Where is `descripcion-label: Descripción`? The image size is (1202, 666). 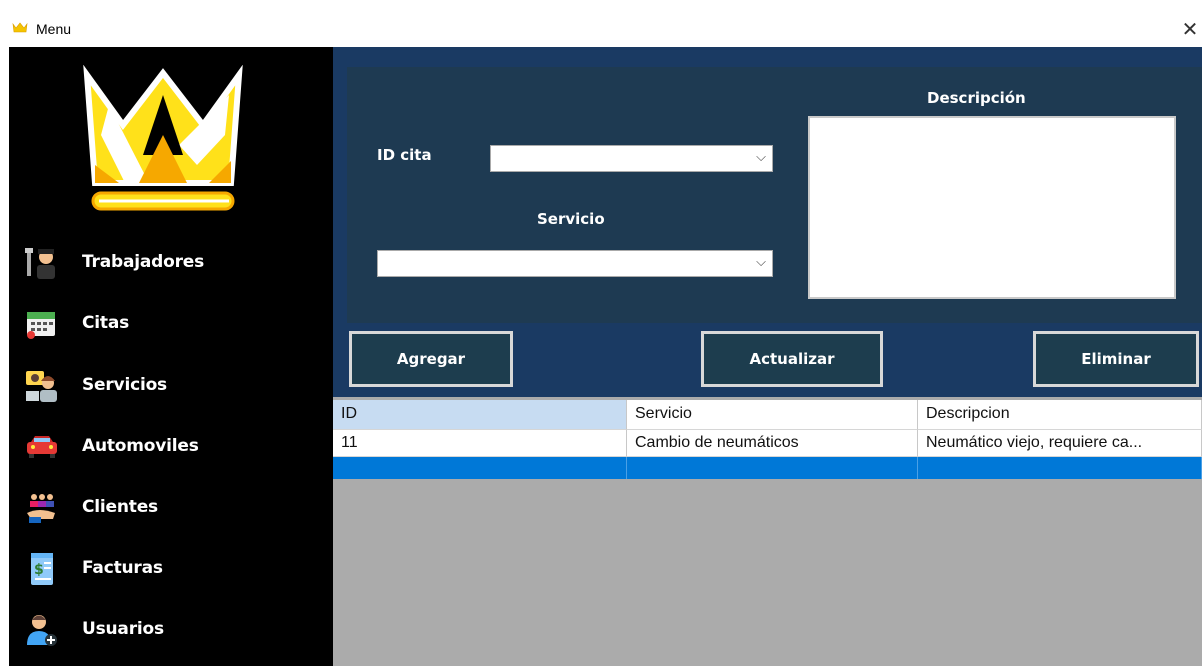 descripcion-label: Descripción is located at coordinates (976, 98).